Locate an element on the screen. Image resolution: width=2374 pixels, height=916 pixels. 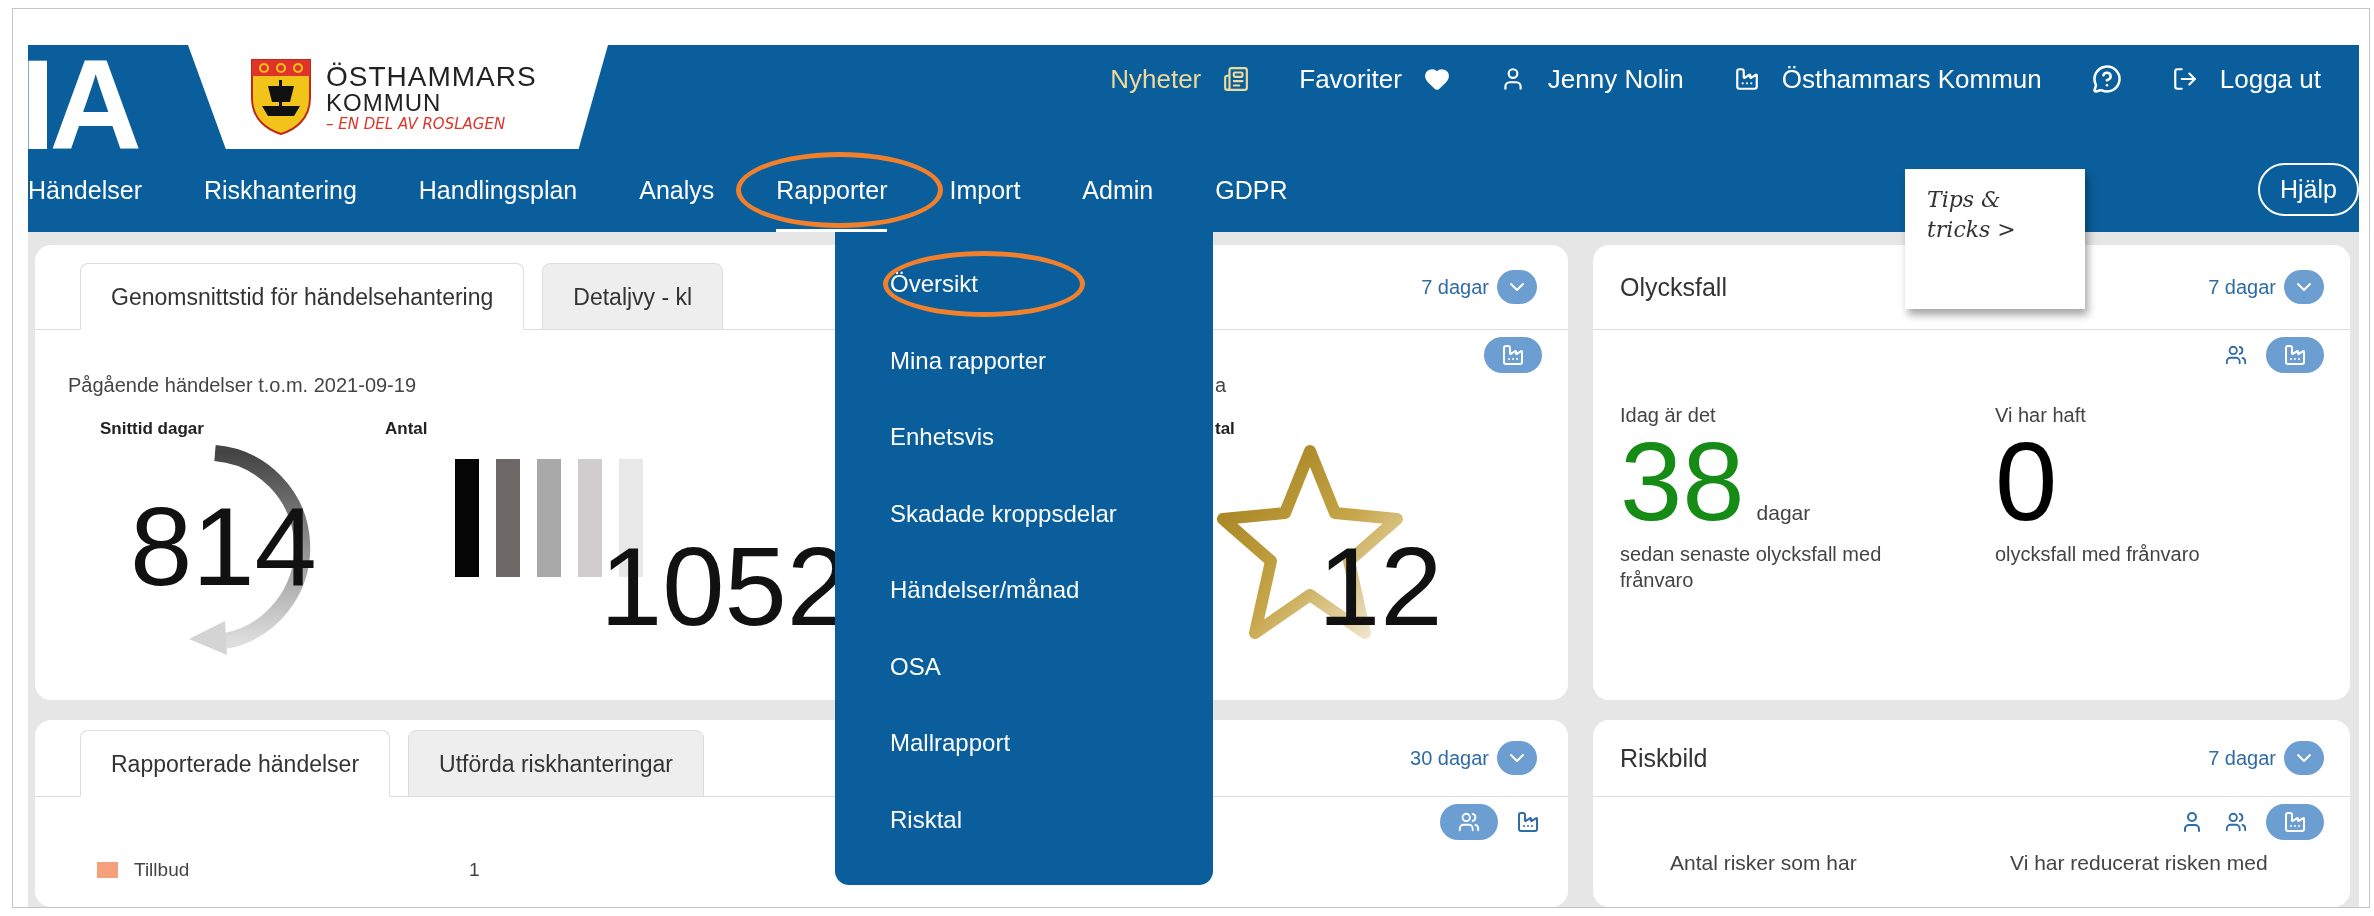
stat-intro: Vi har haft is located at coordinates (2041, 415).